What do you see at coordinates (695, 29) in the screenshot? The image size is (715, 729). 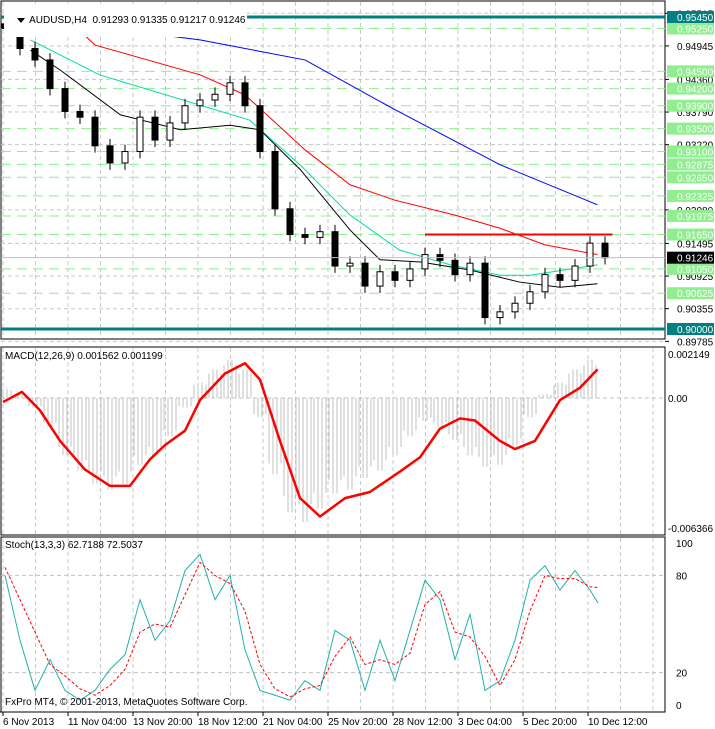 I see `level-label: 0.95250` at bounding box center [695, 29].